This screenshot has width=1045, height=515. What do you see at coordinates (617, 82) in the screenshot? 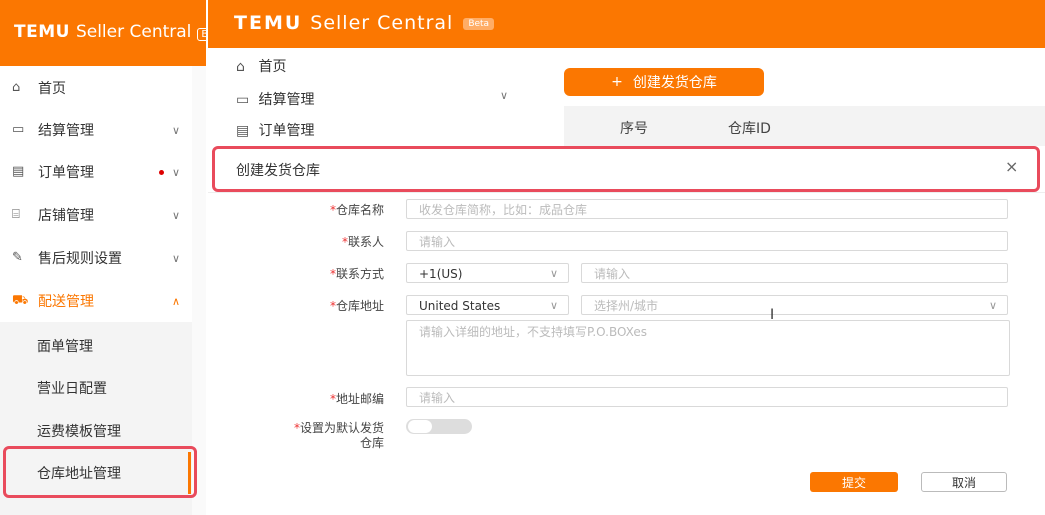
I see `plus-icon: +` at bounding box center [617, 82].